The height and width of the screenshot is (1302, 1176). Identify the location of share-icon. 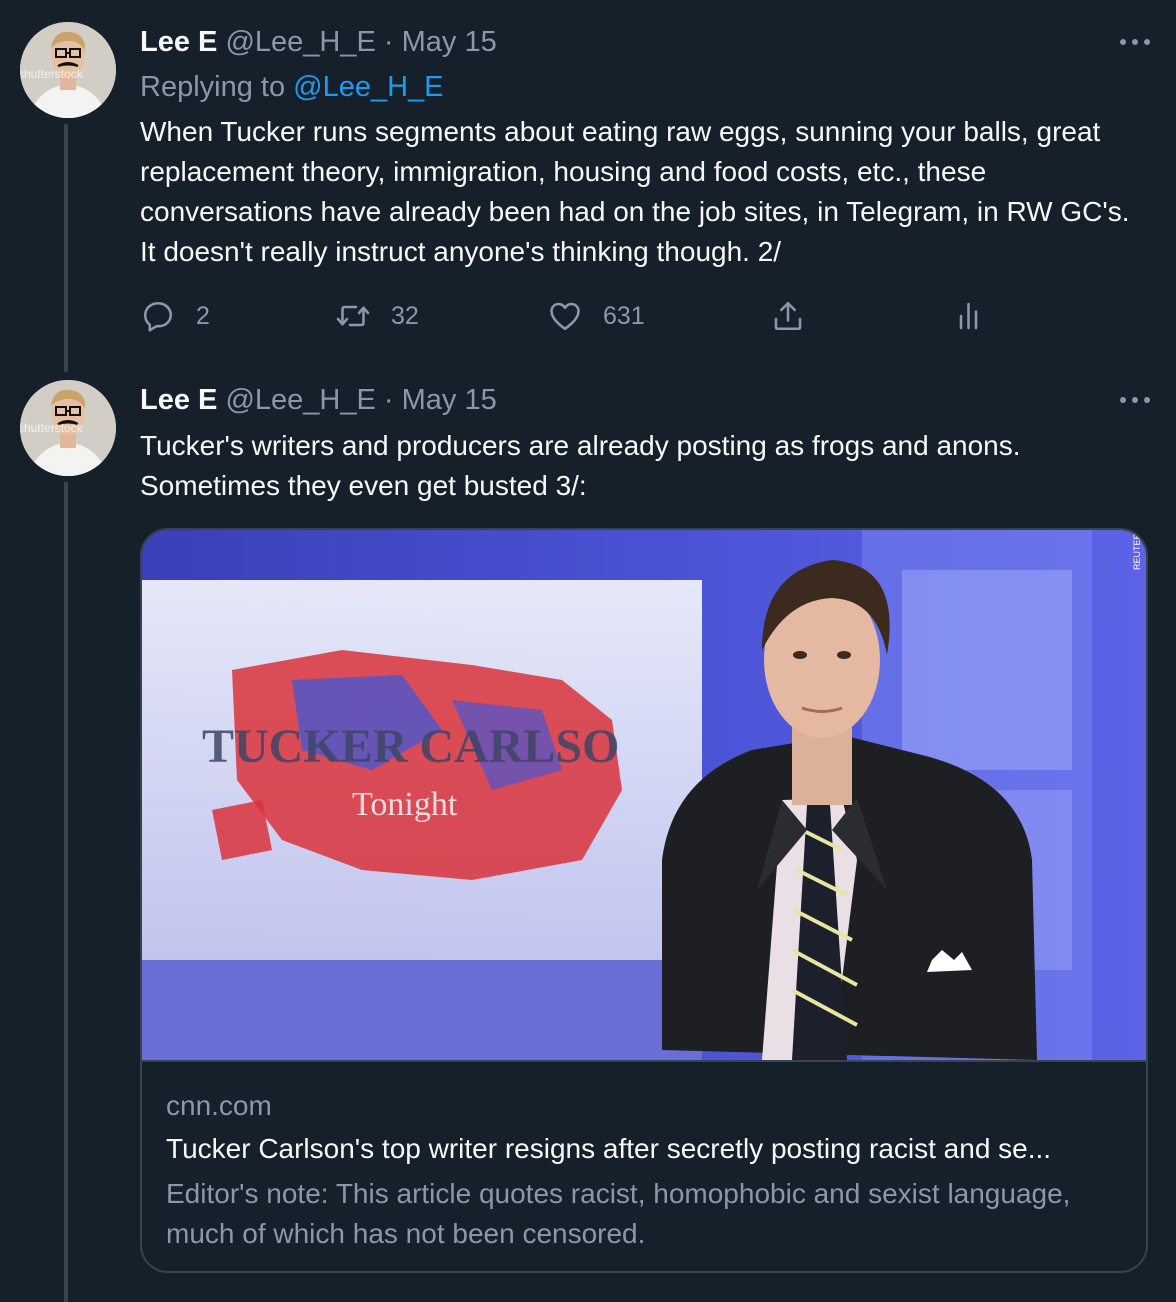
(788, 316).